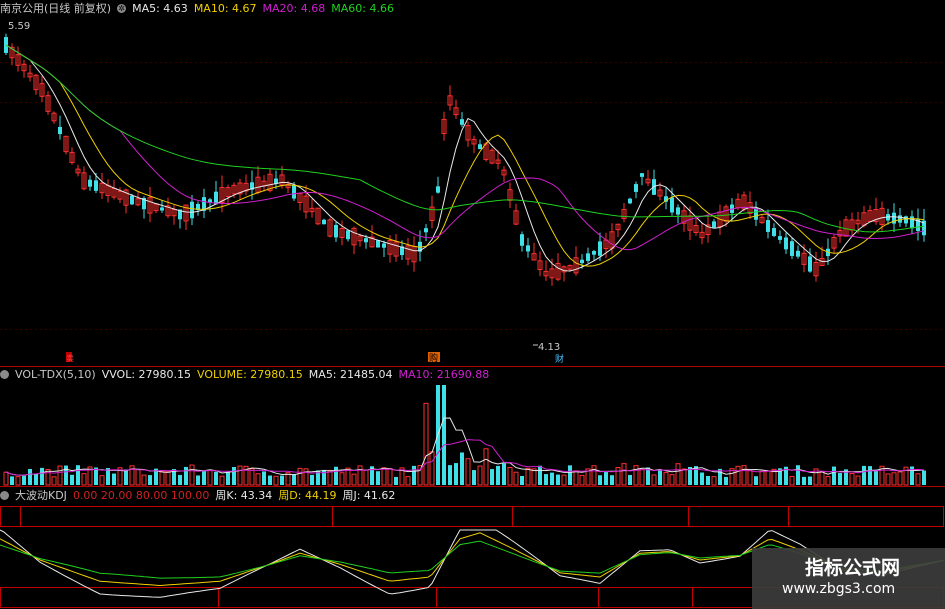 Image resolution: width=945 pixels, height=609 pixels. Describe the element at coordinates (244, 495) in the screenshot. I see `kdj-k-label: 周K: 43.34` at that location.